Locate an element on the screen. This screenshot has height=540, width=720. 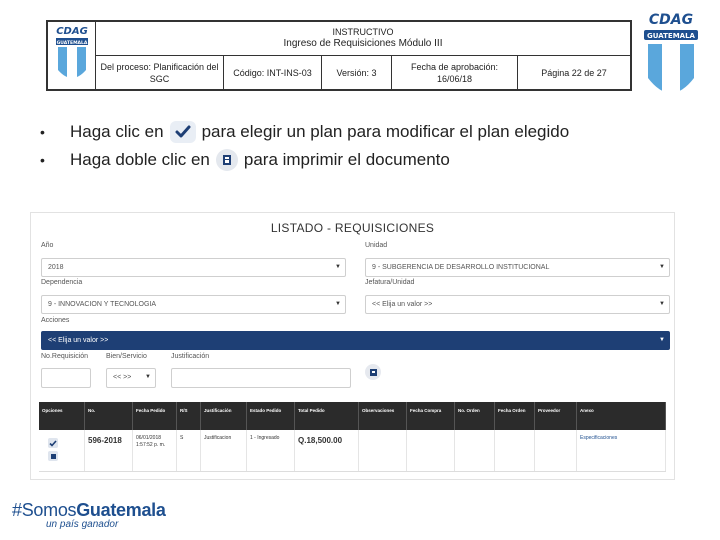
cdag-logo-small: CDAG GUATEMALA is located at coordinates (72, 55).